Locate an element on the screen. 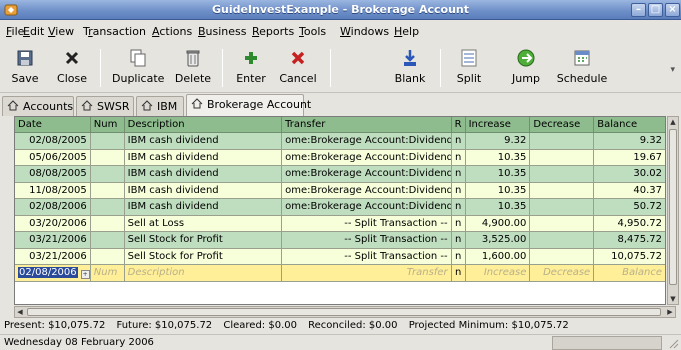 Image resolution: width=681 pixels, height=350 pixels. blank-num-field: Num is located at coordinates (108, 273).